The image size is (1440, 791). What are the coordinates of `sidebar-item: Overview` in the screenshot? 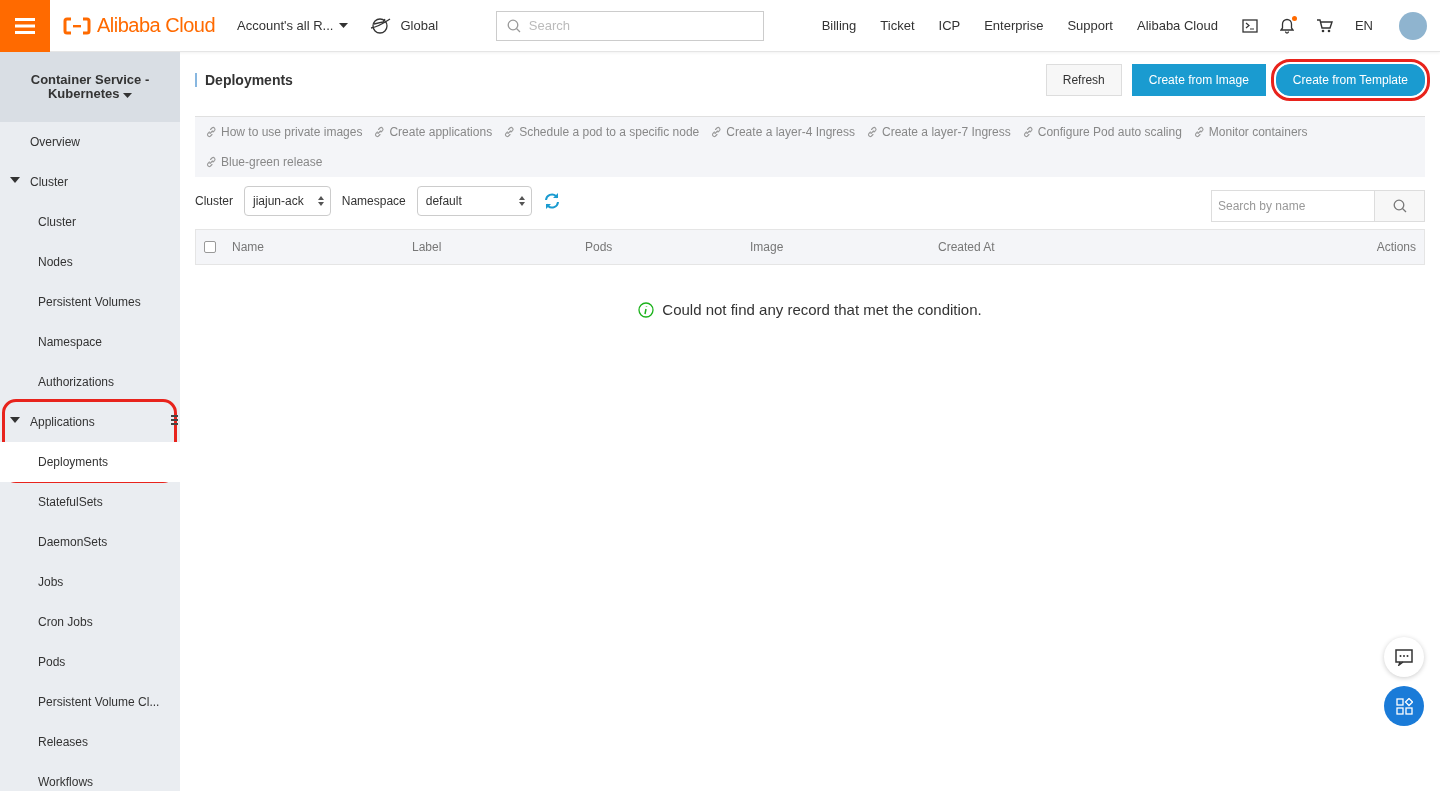 It's located at (90, 142).